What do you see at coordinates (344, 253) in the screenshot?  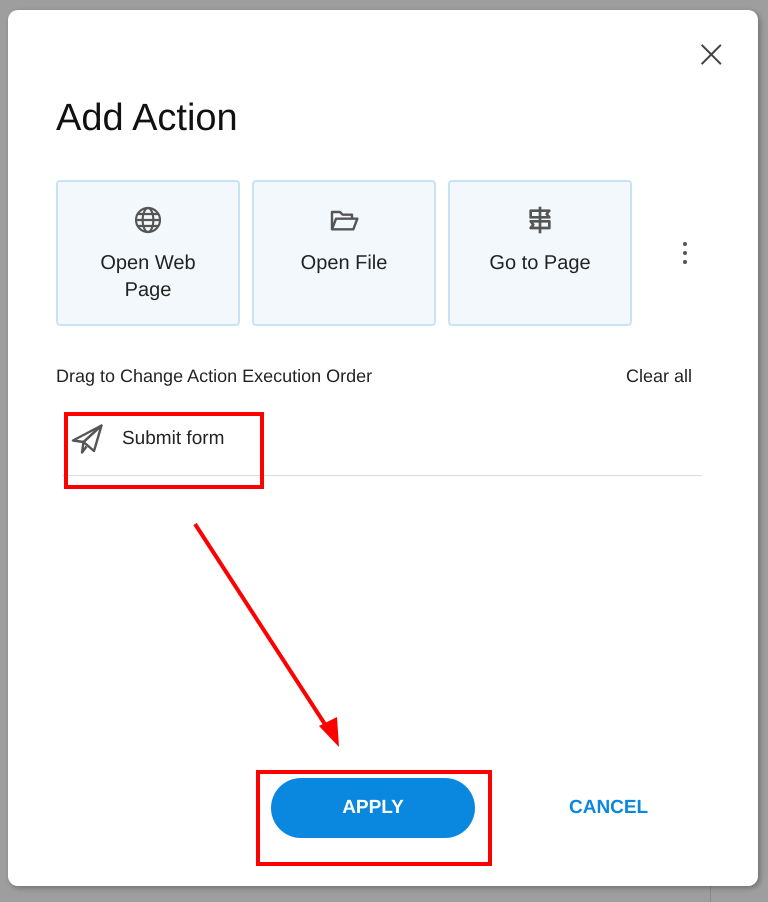 I see `action-card: Open File` at bounding box center [344, 253].